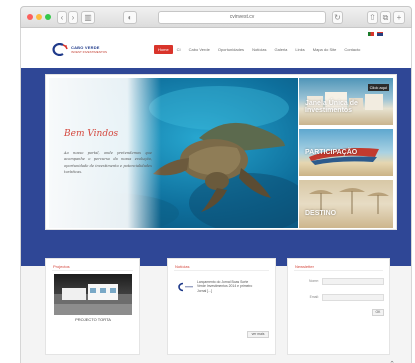 Image resolution: width=415 pixels, height=363 pixels. Describe the element at coordinates (185, 287) in the screenshot. I see `news-logo-icon` at that location.